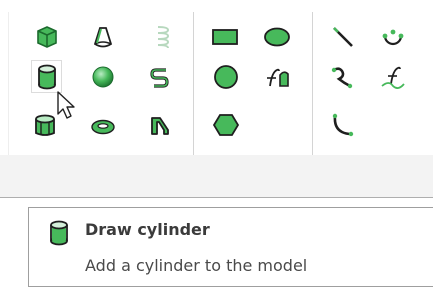  I want to click on ellipse-icon, so click(277, 37).